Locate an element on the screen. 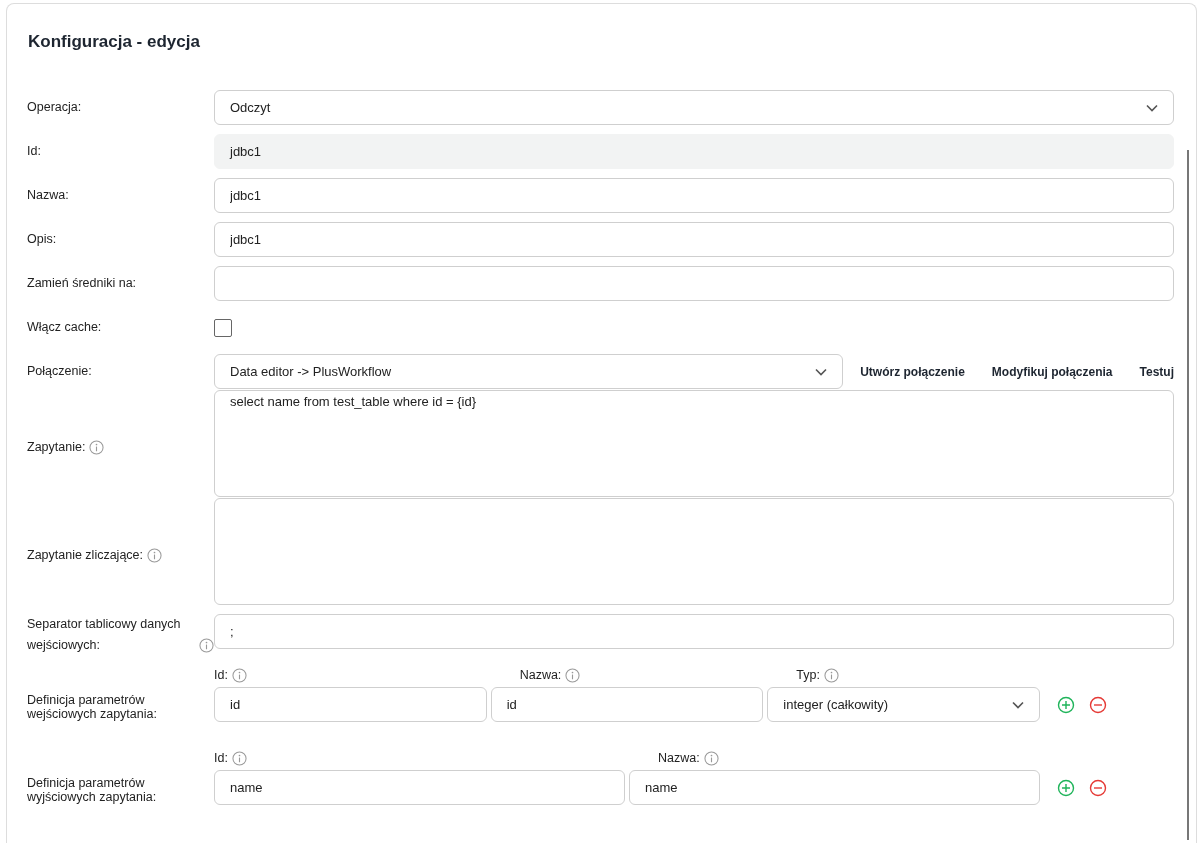  text-area is located at coordinates (694, 551).